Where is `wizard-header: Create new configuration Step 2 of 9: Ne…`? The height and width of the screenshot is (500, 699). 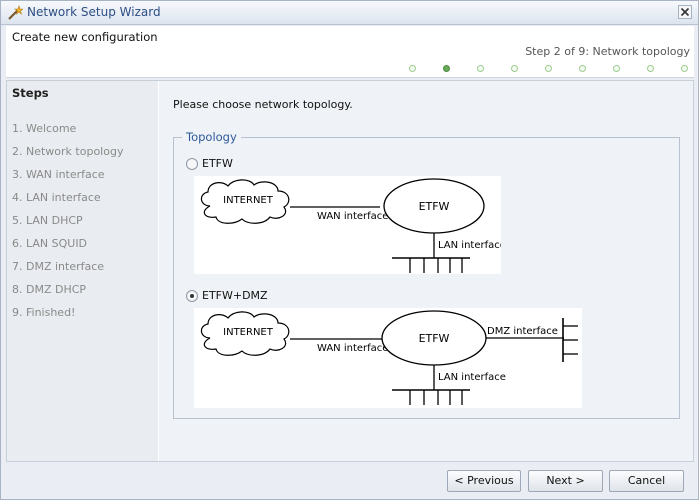 wizard-header: Create new configuration Step 2 of 9: Ne… is located at coordinates (350, 52).